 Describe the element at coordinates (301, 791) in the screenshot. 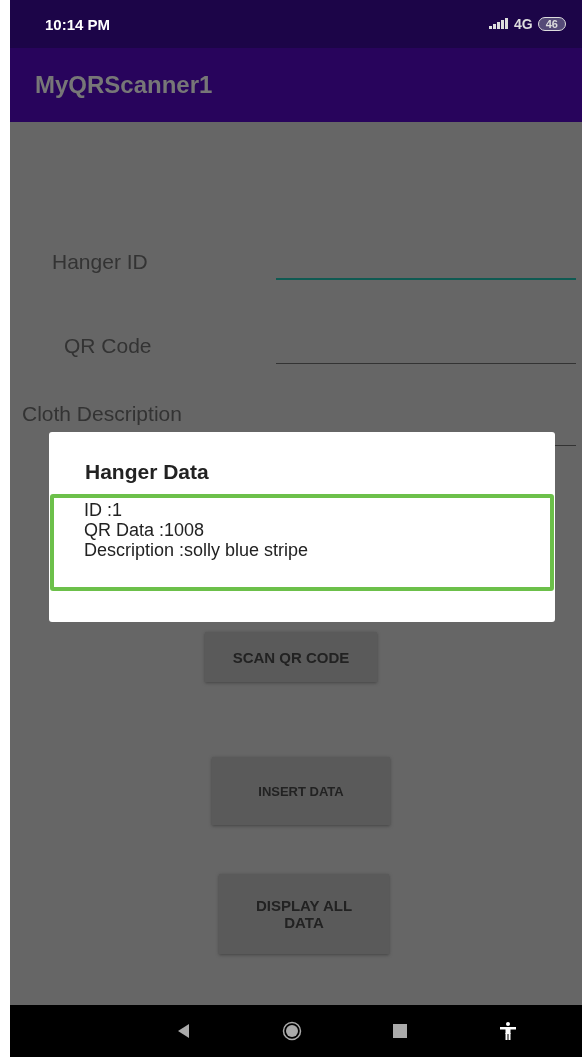

I see `action-button: INSERT DATA` at that location.